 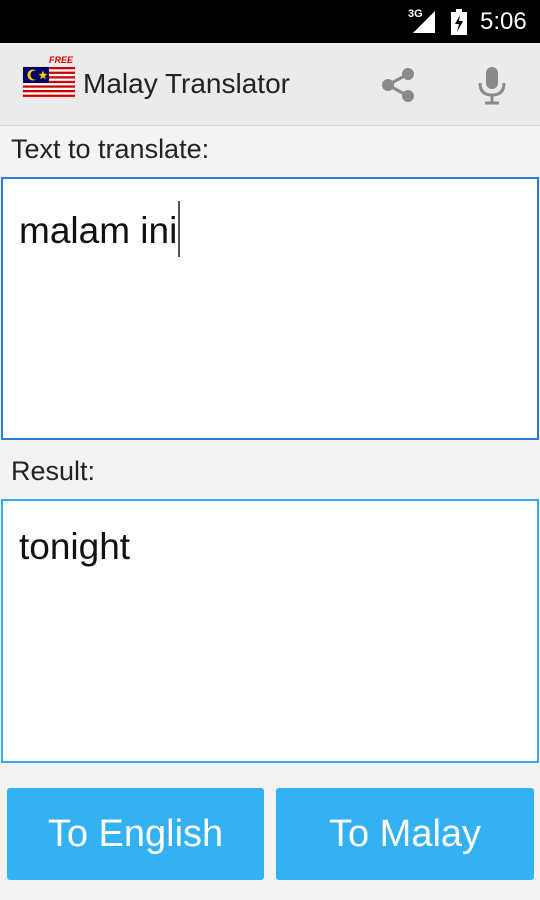 What do you see at coordinates (503, 21) in the screenshot?
I see `clock: 5:06` at bounding box center [503, 21].